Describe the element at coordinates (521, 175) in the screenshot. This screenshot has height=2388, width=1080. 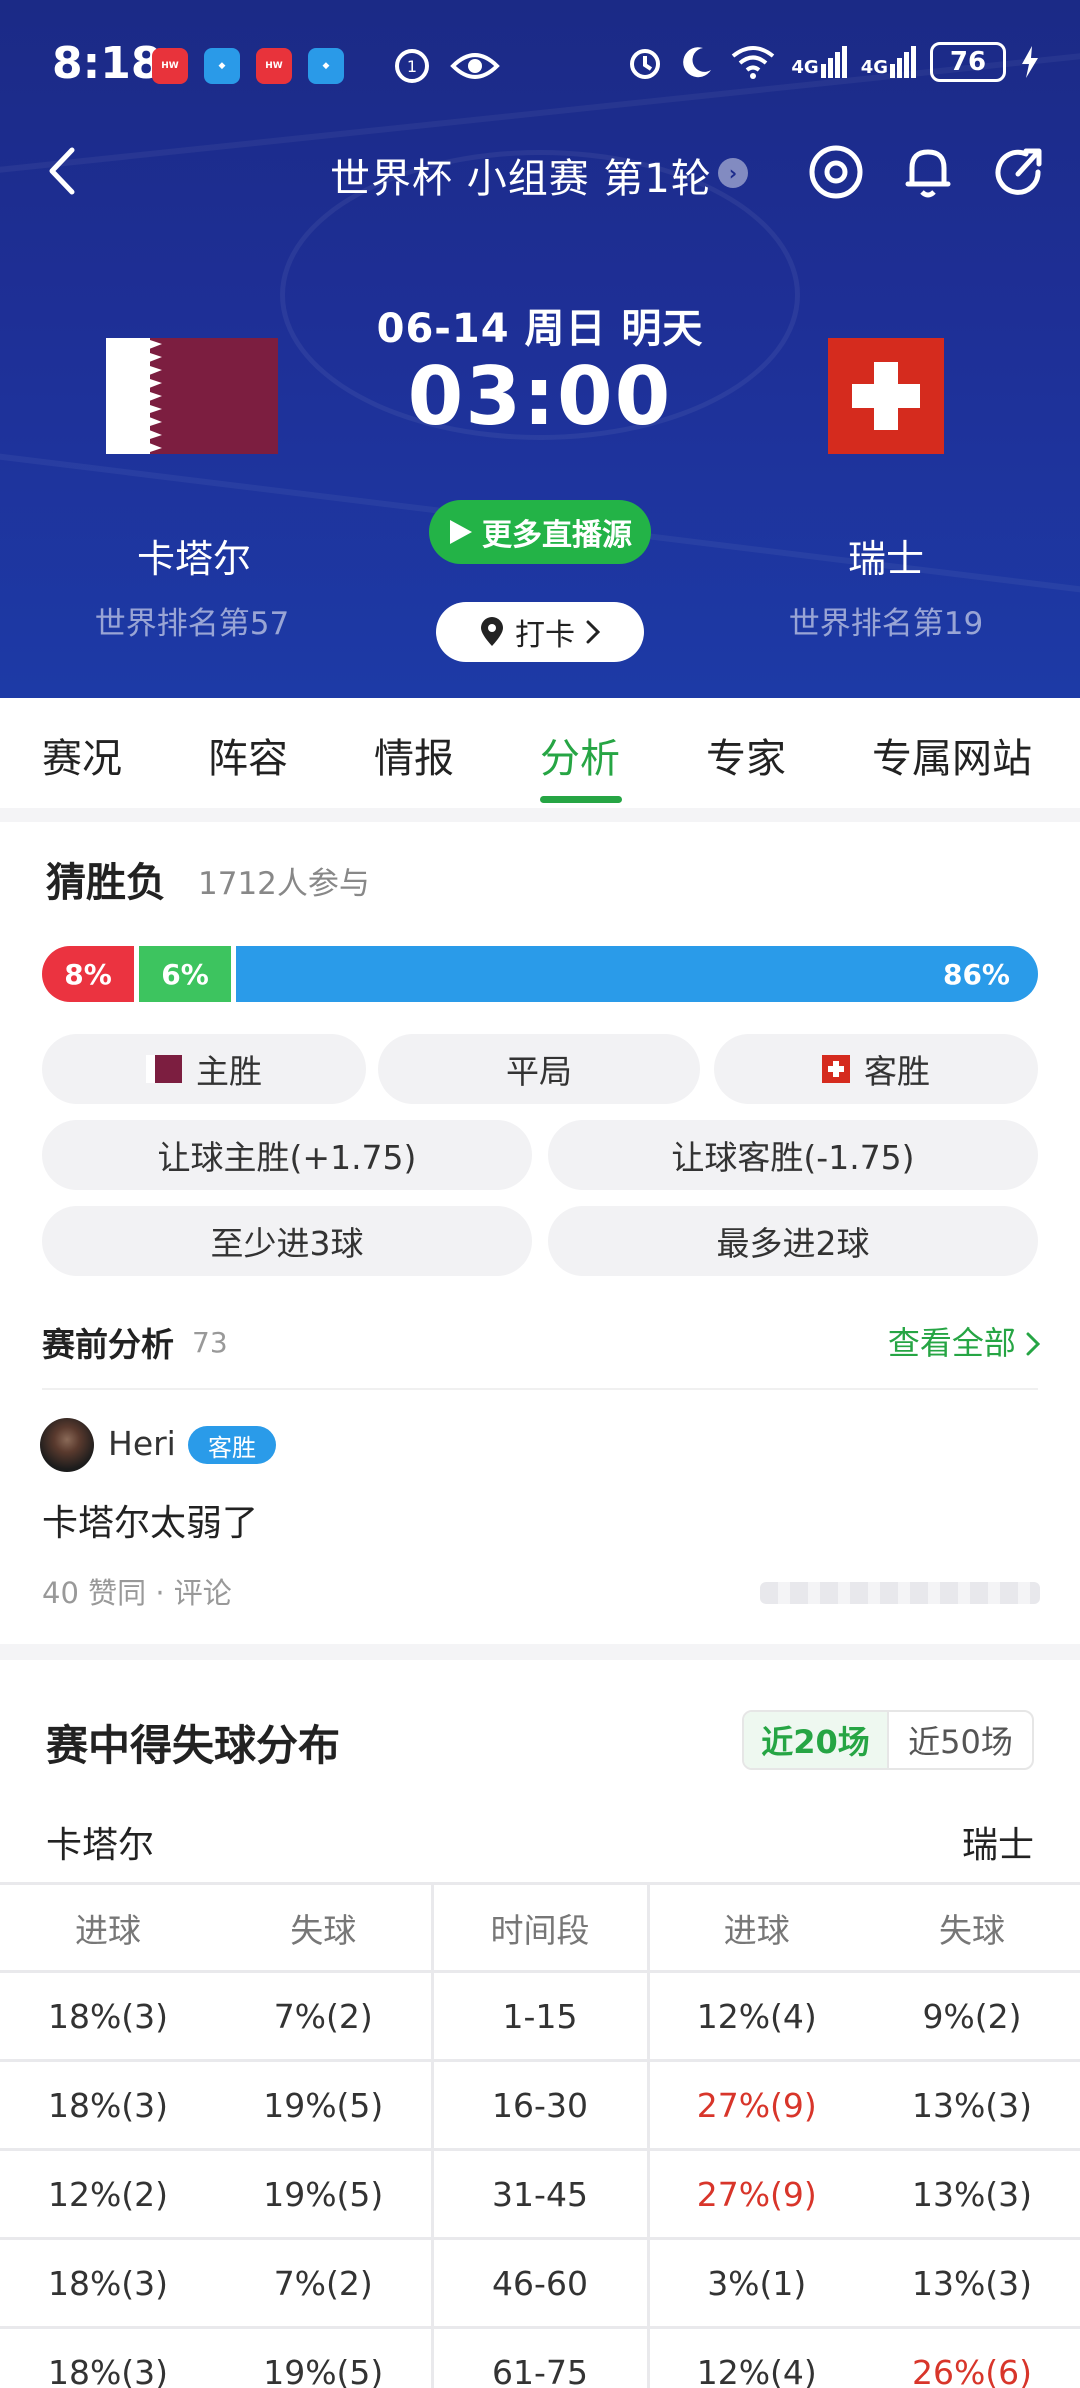
I see `competition-title: 世界杯 小组赛 第1轮` at that location.